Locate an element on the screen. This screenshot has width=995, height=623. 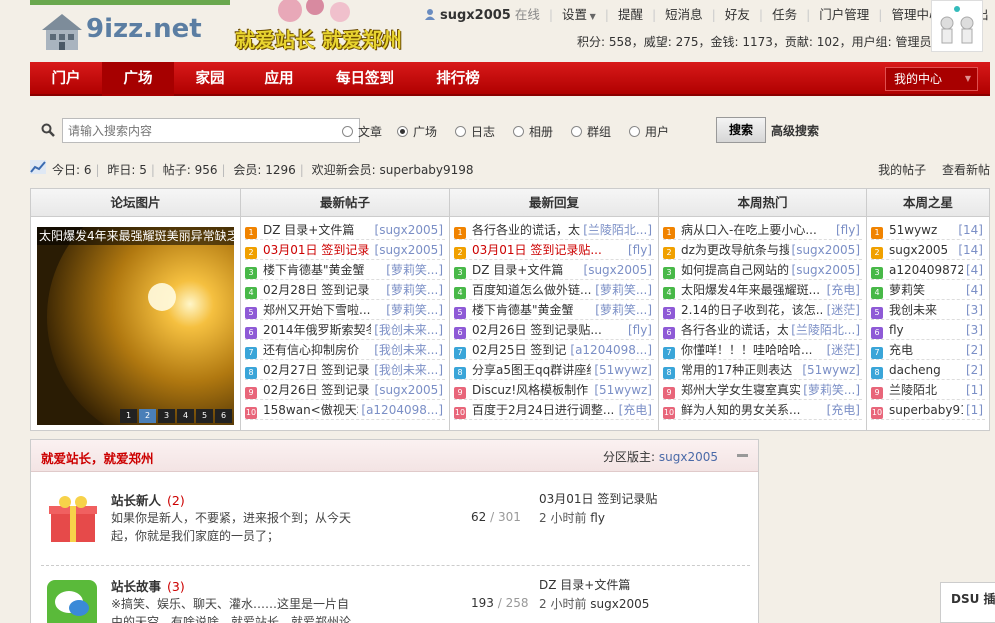
list-item-title: sugx2005 is located at coordinates (918, 250).